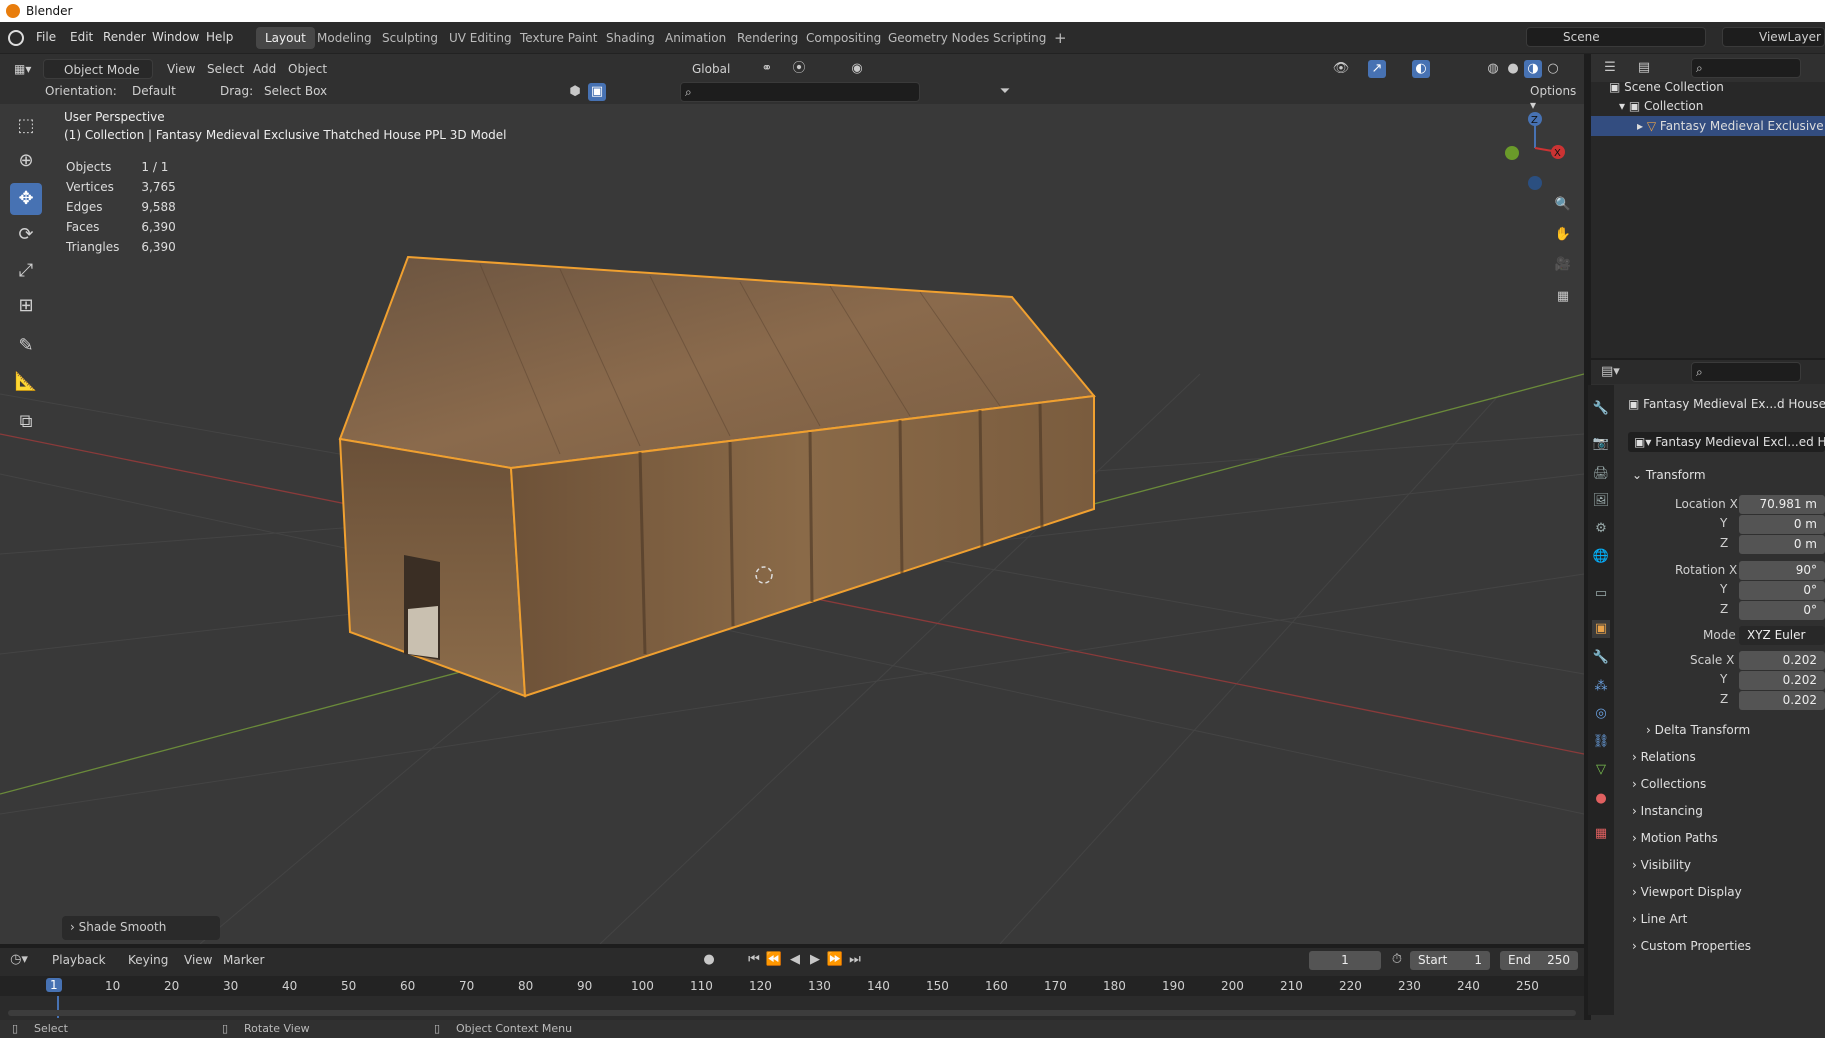 This screenshot has width=1825, height=1038. Describe the element at coordinates (141, 928) in the screenshot. I see `last-operator-panel: › Shade Smooth` at that location.